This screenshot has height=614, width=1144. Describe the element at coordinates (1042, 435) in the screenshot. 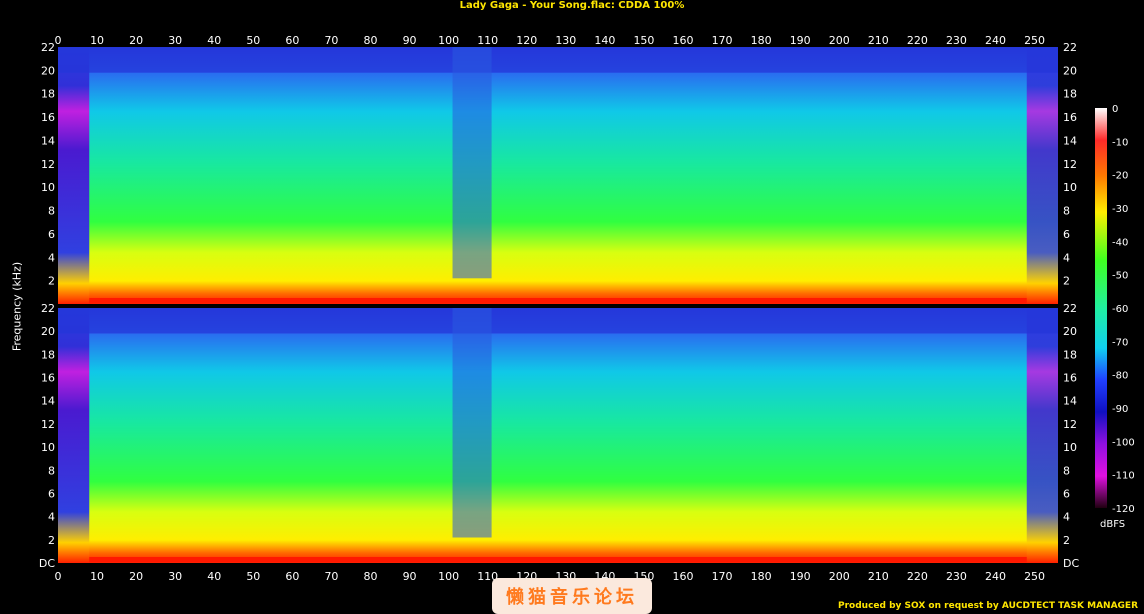

I see `channel-2-outro` at that location.